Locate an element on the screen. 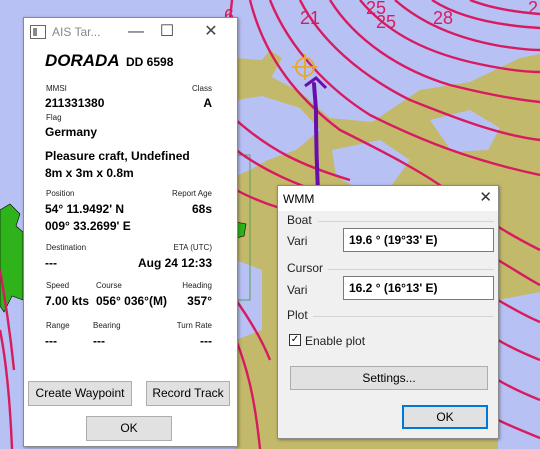 Image resolution: width=540 pixels, height=449 pixels. eta-value: Aug 24 12:33 is located at coordinates (174, 263).